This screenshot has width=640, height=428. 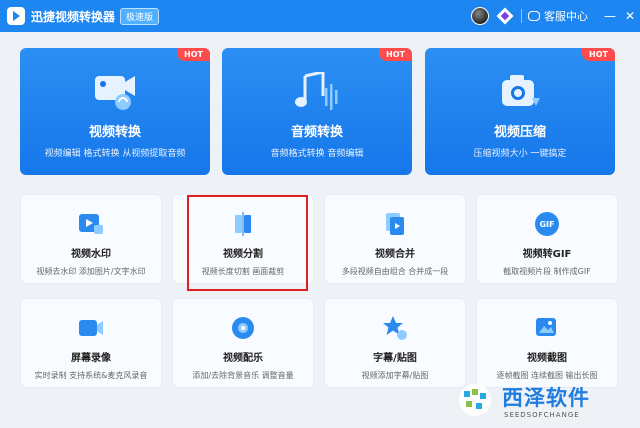 What do you see at coordinates (91, 254) in the screenshot?
I see `card-title: 视频水印` at bounding box center [91, 254].